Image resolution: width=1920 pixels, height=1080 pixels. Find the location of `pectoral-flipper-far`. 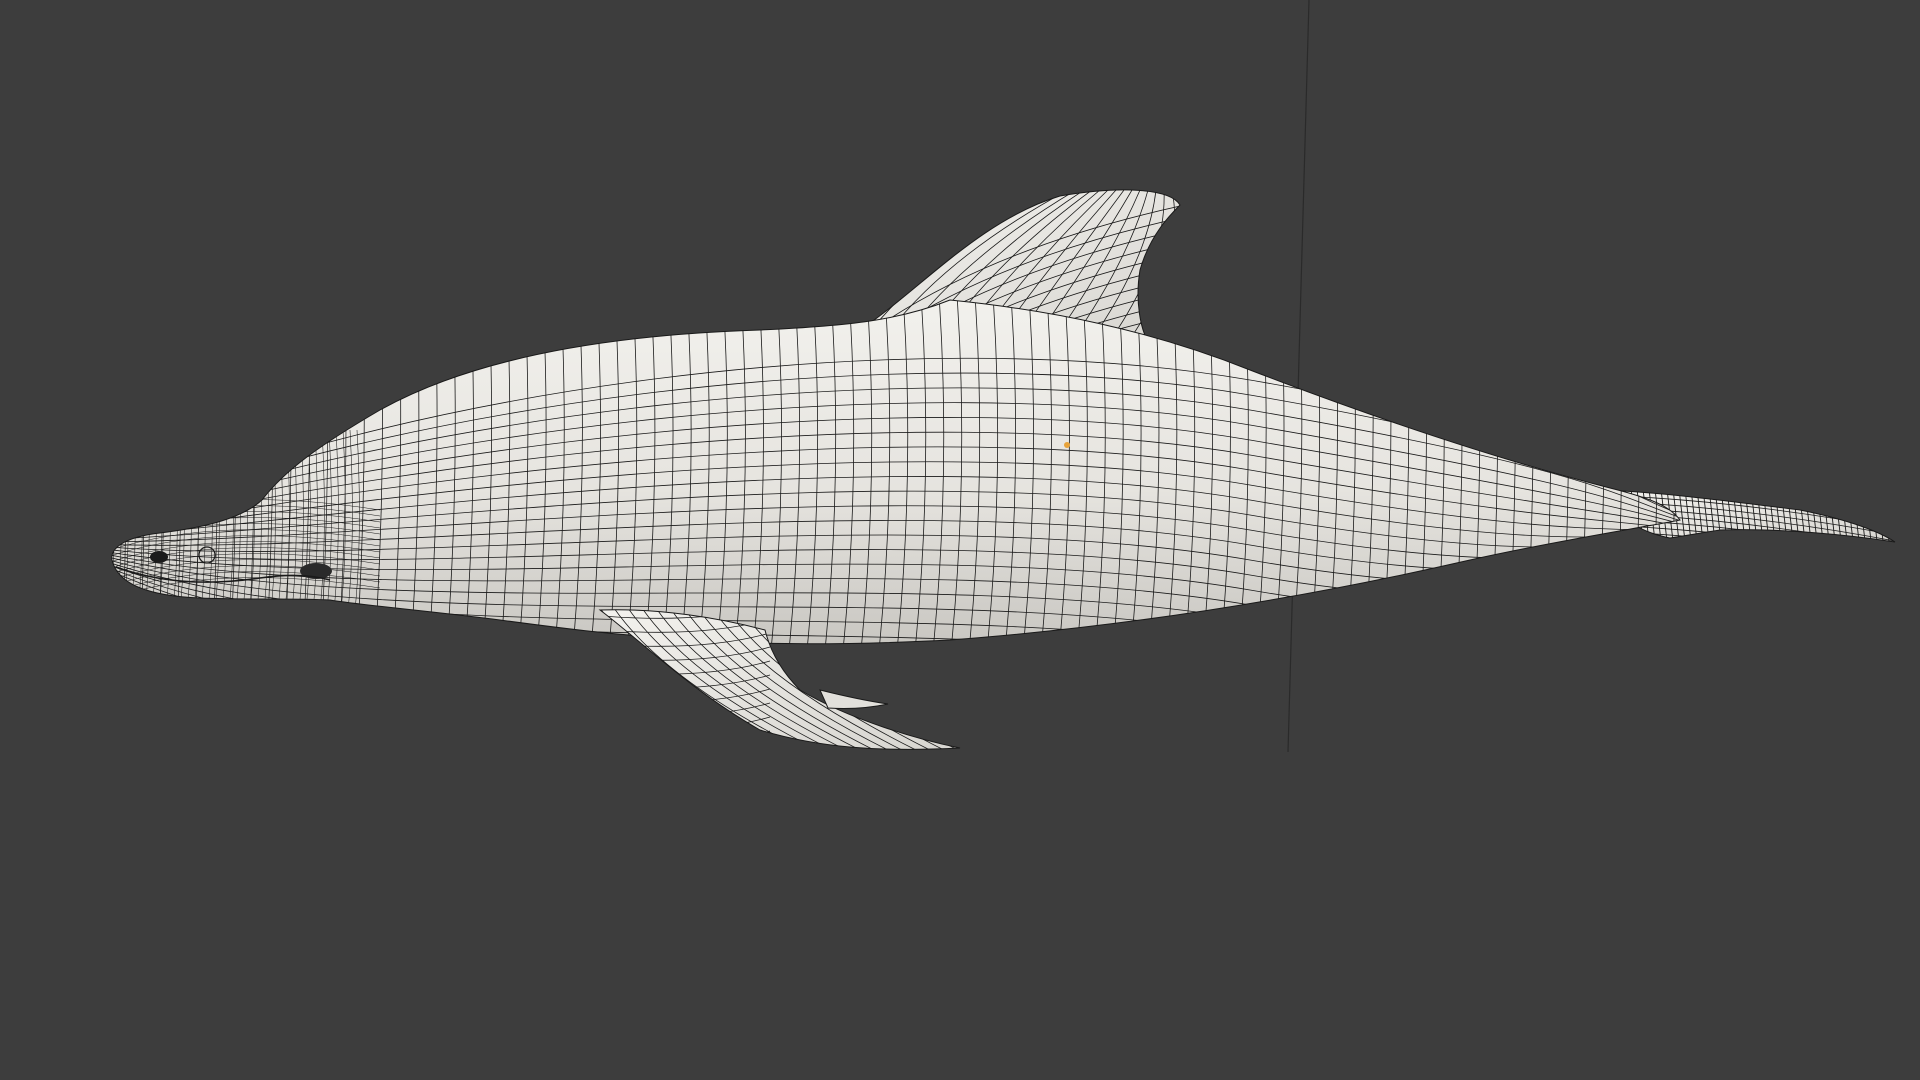

pectoral-flipper-far is located at coordinates (854, 699).